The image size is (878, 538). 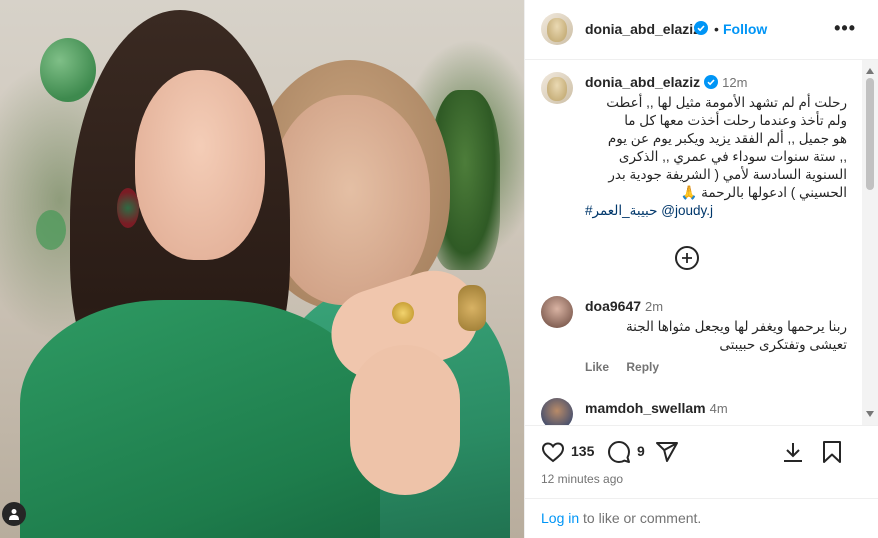 I want to click on caption-line: السنوية السادسة لأمي ( الشريفة جودية بدر, so click(x=727, y=174).